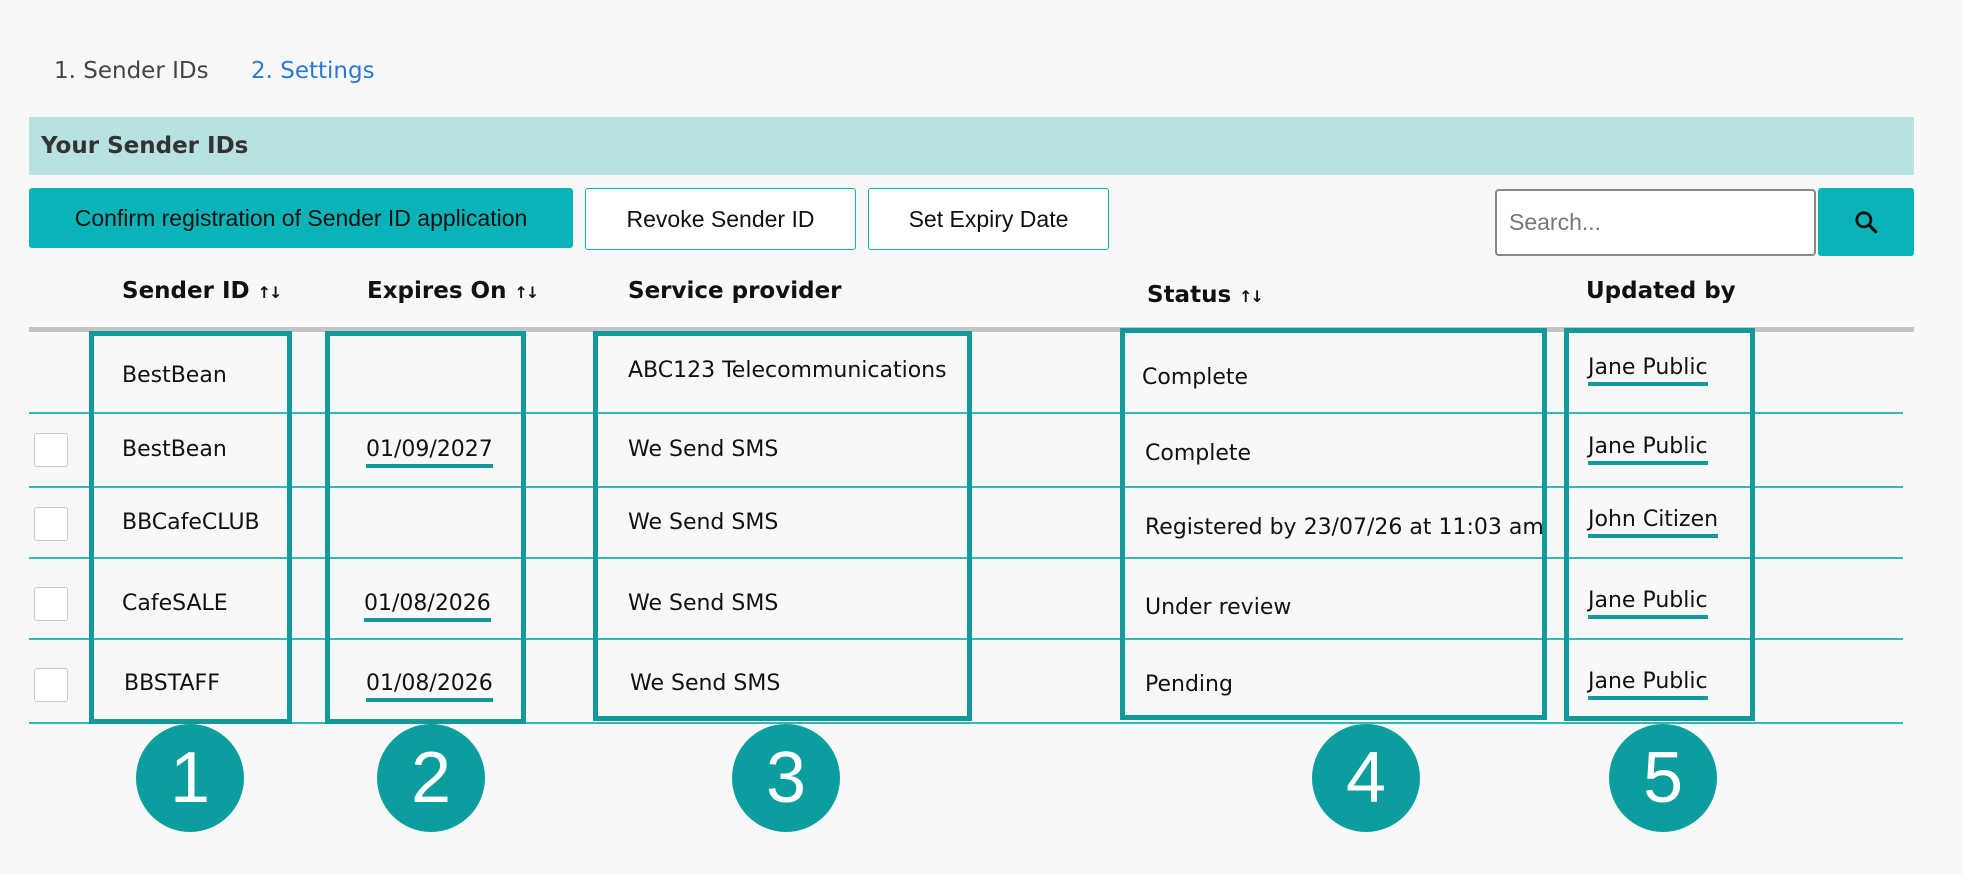 Image resolution: width=1962 pixels, height=875 pixels. What do you see at coordinates (145, 146) in the screenshot?
I see `section-title: Your Sender IDs` at bounding box center [145, 146].